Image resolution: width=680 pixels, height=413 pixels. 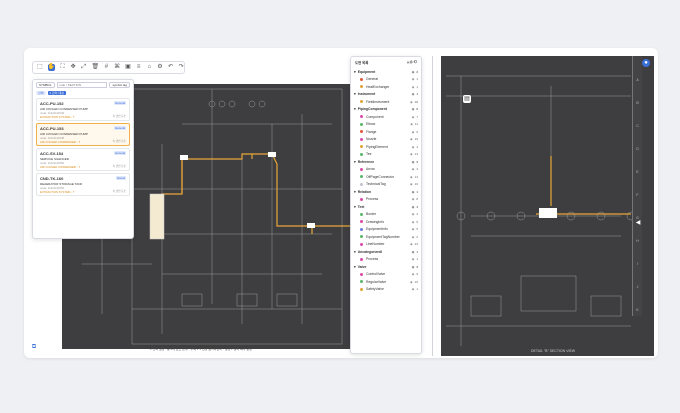 What do you see at coordinates (63, 67) in the screenshot?
I see `zoom-fit-icon: ⛶` at bounding box center [63, 67].